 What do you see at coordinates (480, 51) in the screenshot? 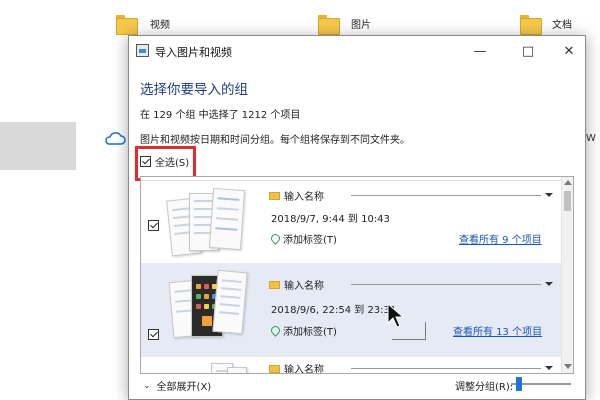
I see `minimize-button: —` at bounding box center [480, 51].